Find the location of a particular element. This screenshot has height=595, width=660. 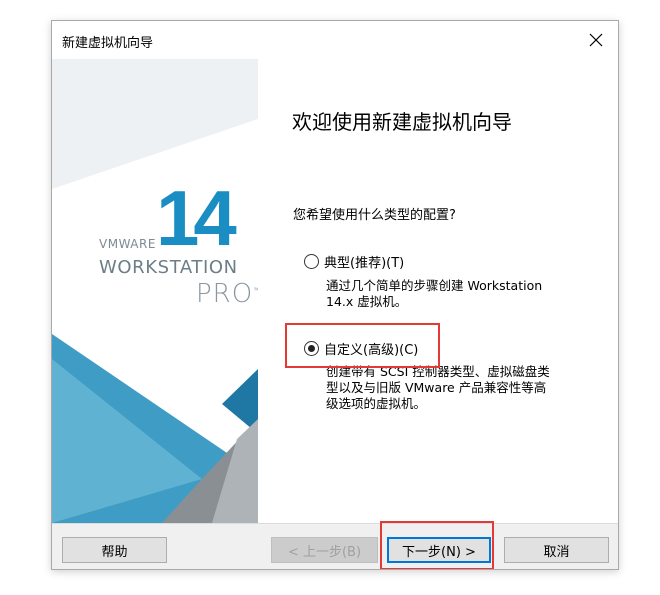

description-line: 型以及与旧版 VMware 产品兼容性等高 is located at coordinates (436, 387).